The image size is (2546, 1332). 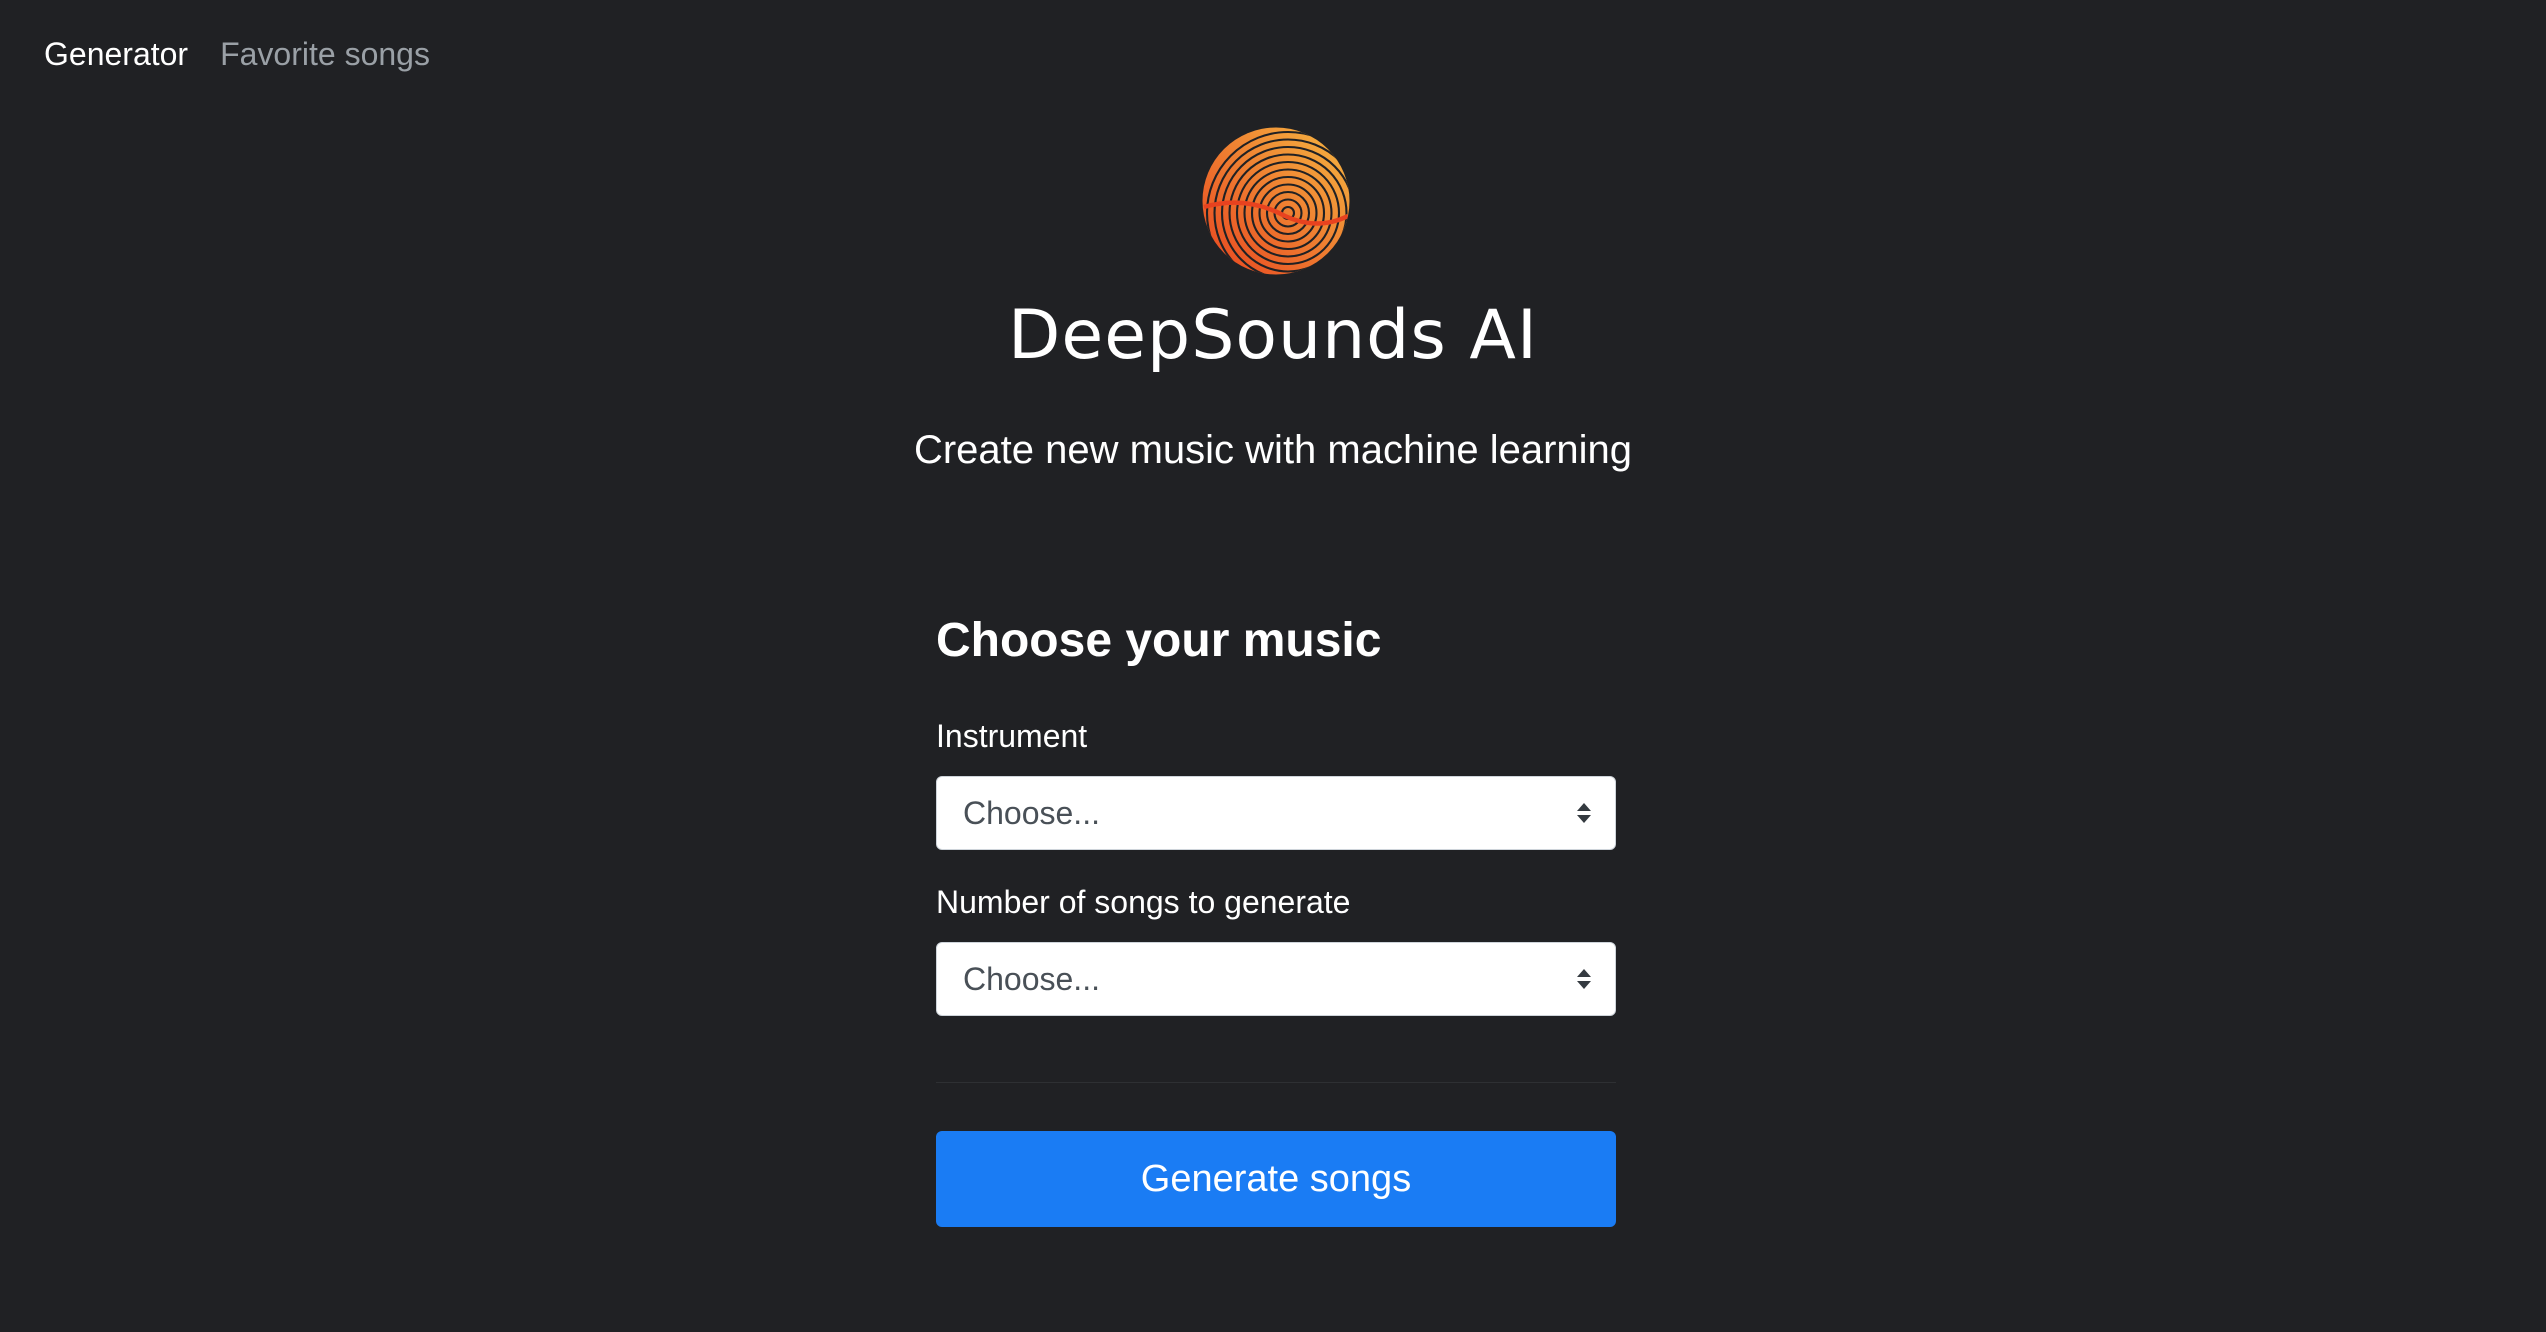 I want to click on brand-name: DeepSounds AI, so click(x=1273, y=335).